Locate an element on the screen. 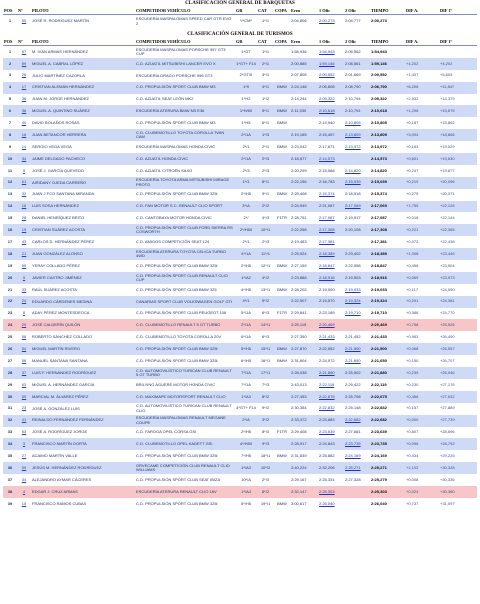 The width and height of the screenshot is (480, 604). official-1-time-cell: 2:25,303 is located at coordinates (331, 491).